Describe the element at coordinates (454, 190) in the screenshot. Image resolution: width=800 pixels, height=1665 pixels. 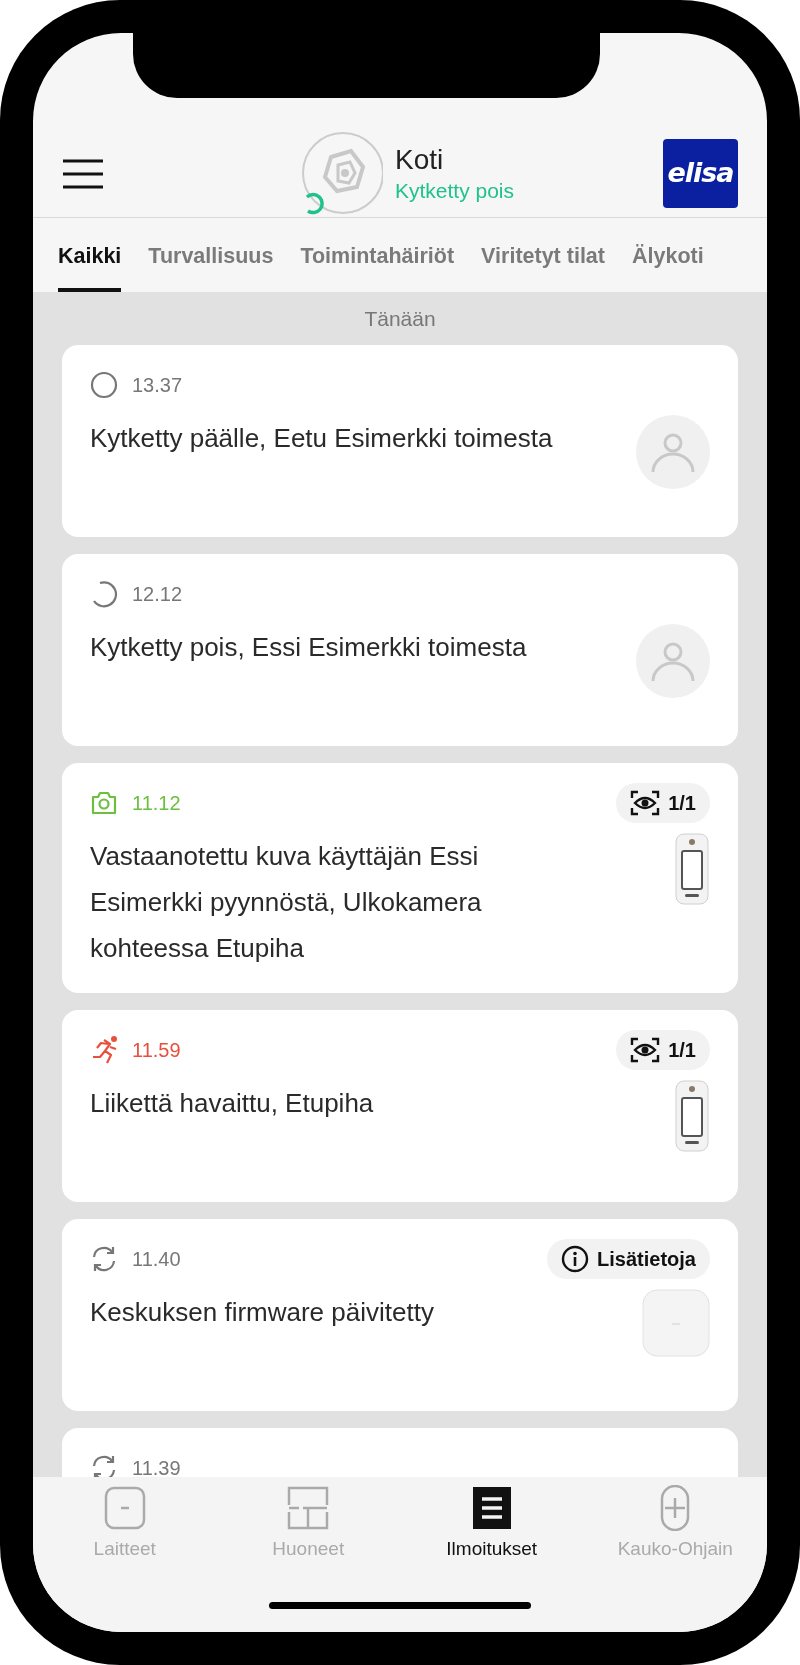
I see `arming-status: Kytketty pois` at that location.